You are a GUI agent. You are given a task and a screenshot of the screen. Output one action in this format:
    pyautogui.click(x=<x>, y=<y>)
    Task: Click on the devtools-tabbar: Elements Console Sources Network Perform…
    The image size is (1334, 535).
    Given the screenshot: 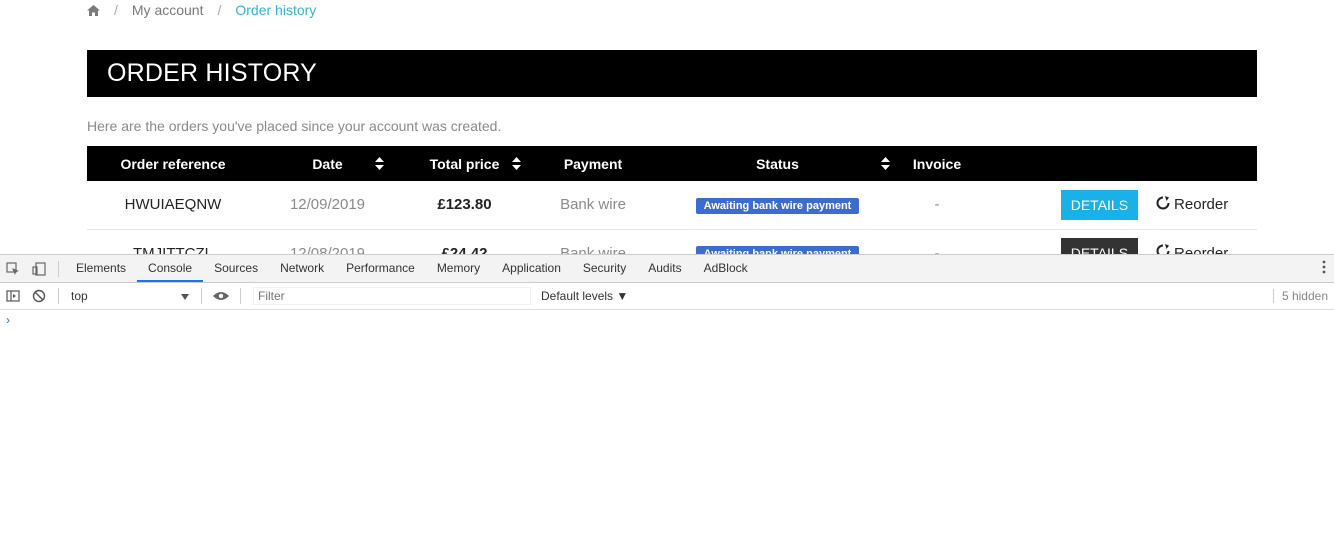 What is the action you would take?
    pyautogui.click(x=667, y=269)
    